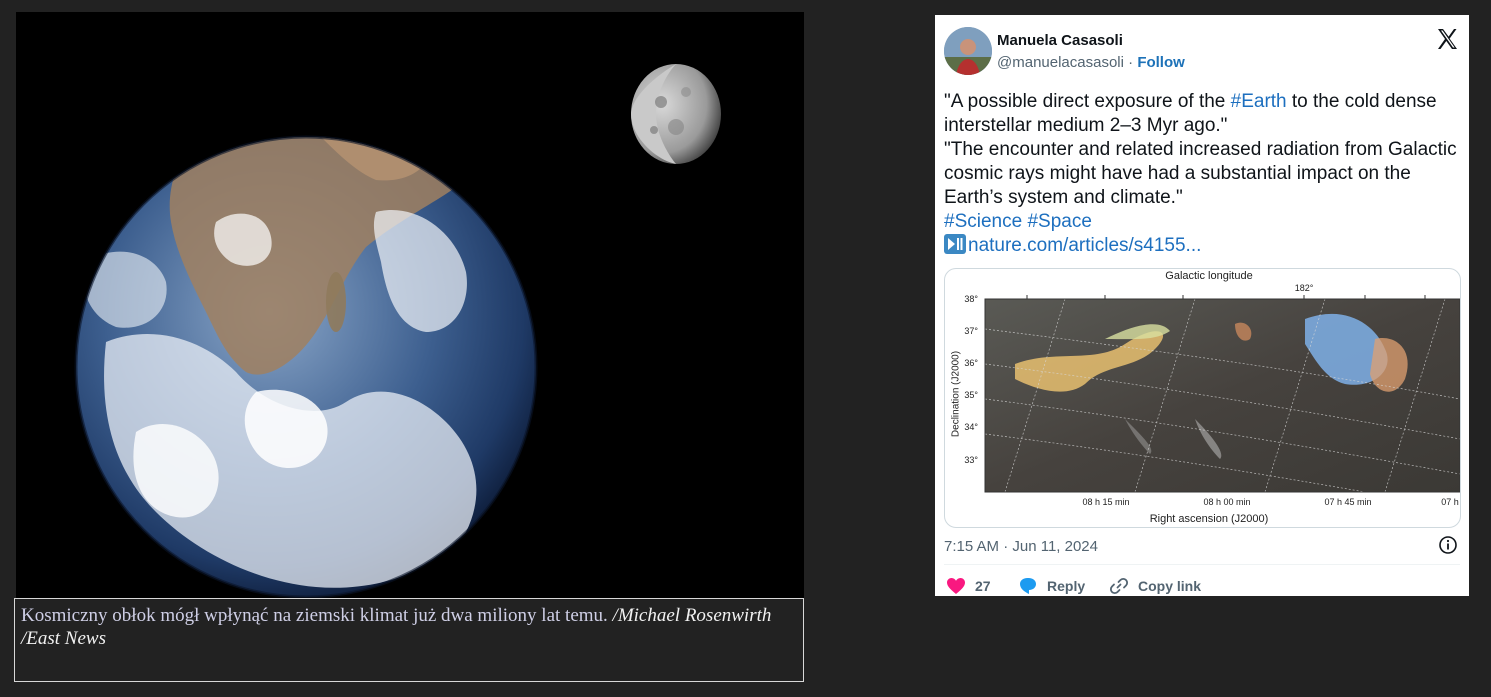 The image size is (1491, 697). Describe the element at coordinates (968, 586) in the screenshot. I see `like-button: 27` at that location.